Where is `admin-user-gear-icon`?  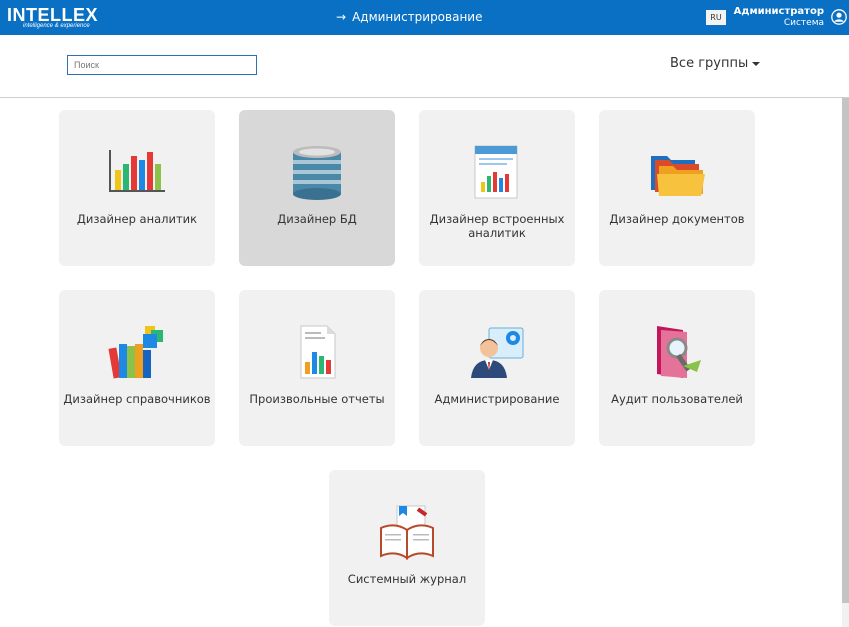 admin-user-gear-icon is located at coordinates (497, 352).